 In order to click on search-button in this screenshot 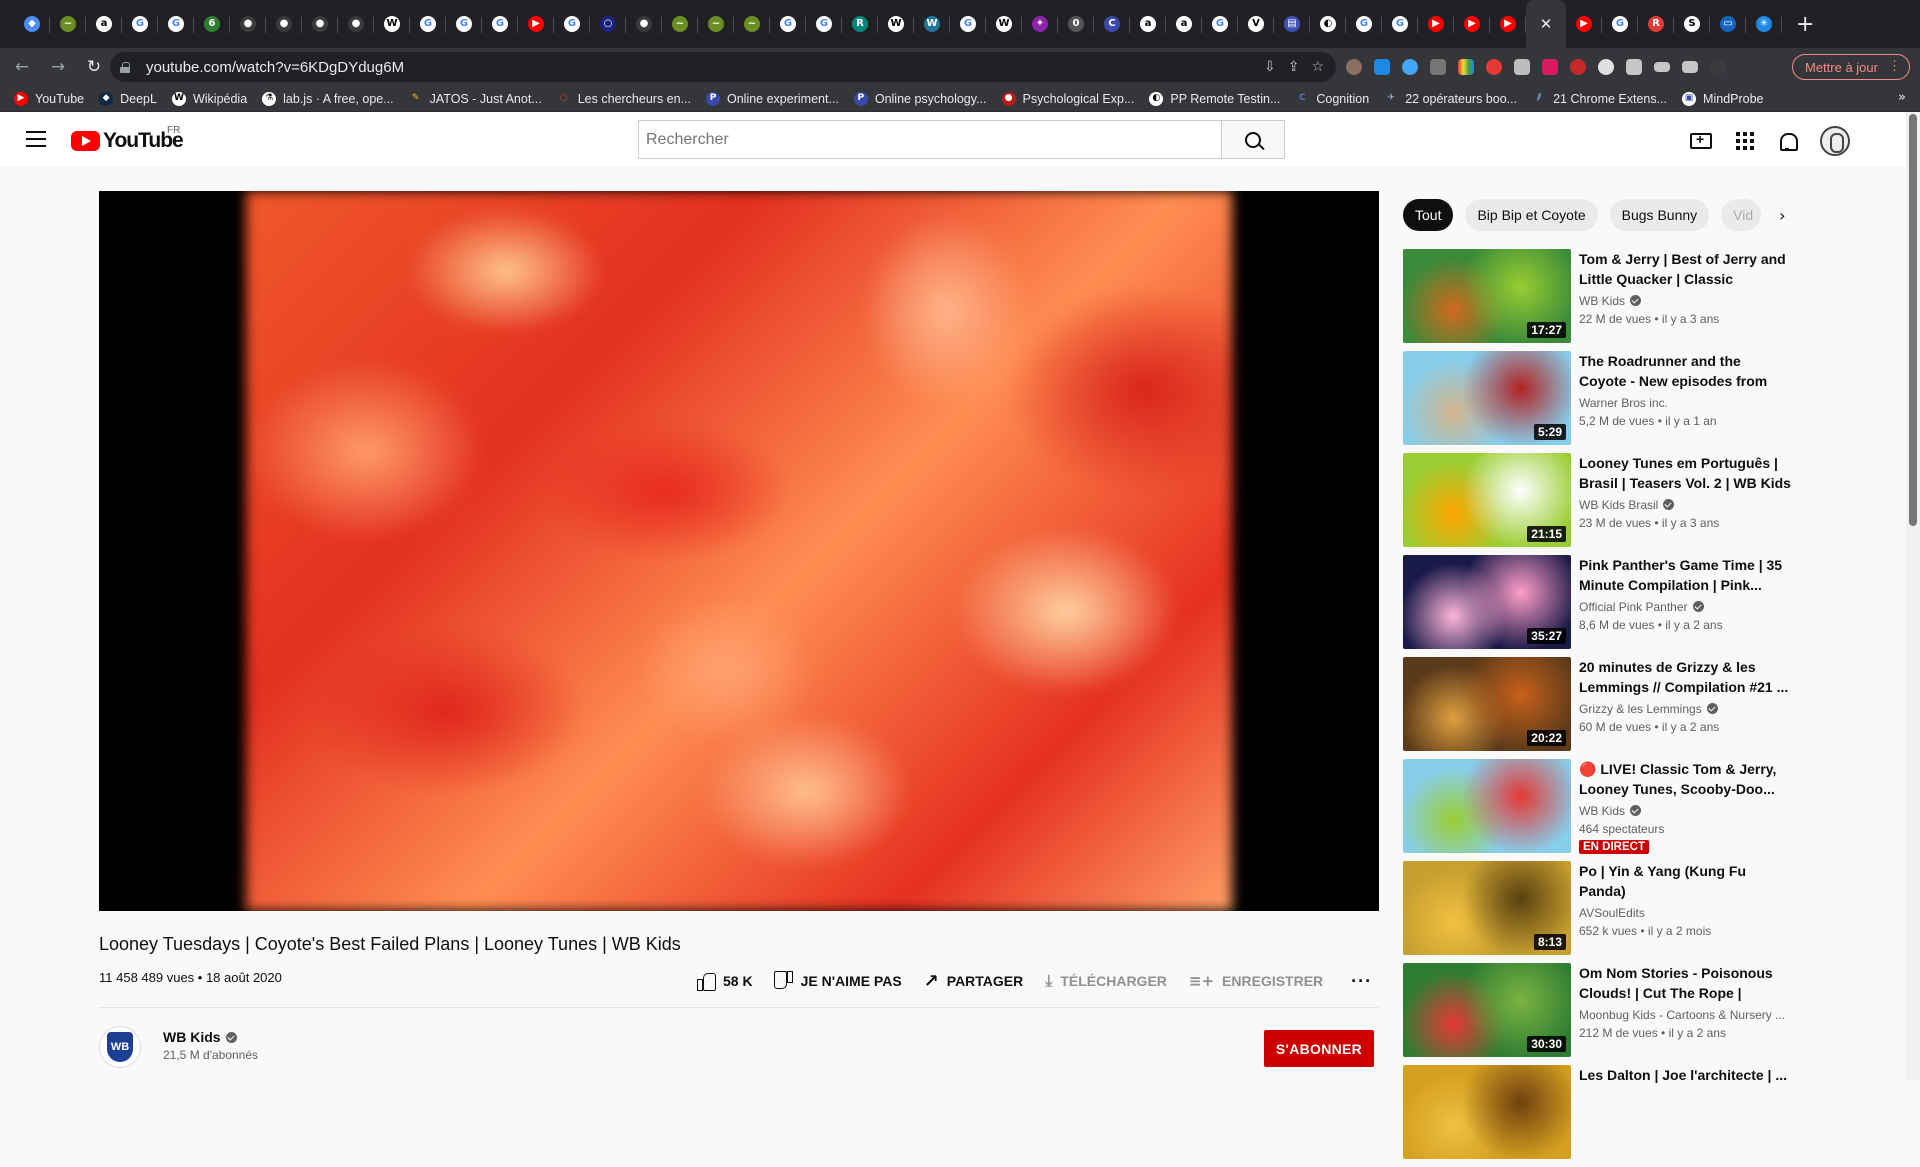, I will do `click(1253, 139)`.